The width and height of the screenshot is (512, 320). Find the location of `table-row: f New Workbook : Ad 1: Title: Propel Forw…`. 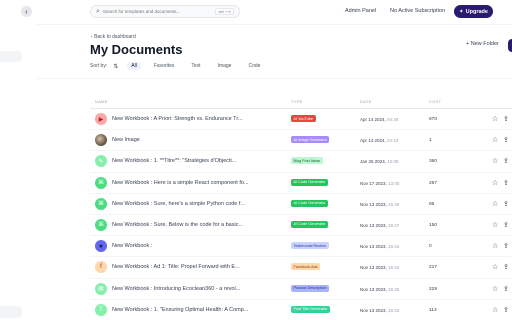

table-row: f New Workbook : Ad 1: Title: Propel Forw… is located at coordinates (301, 268).